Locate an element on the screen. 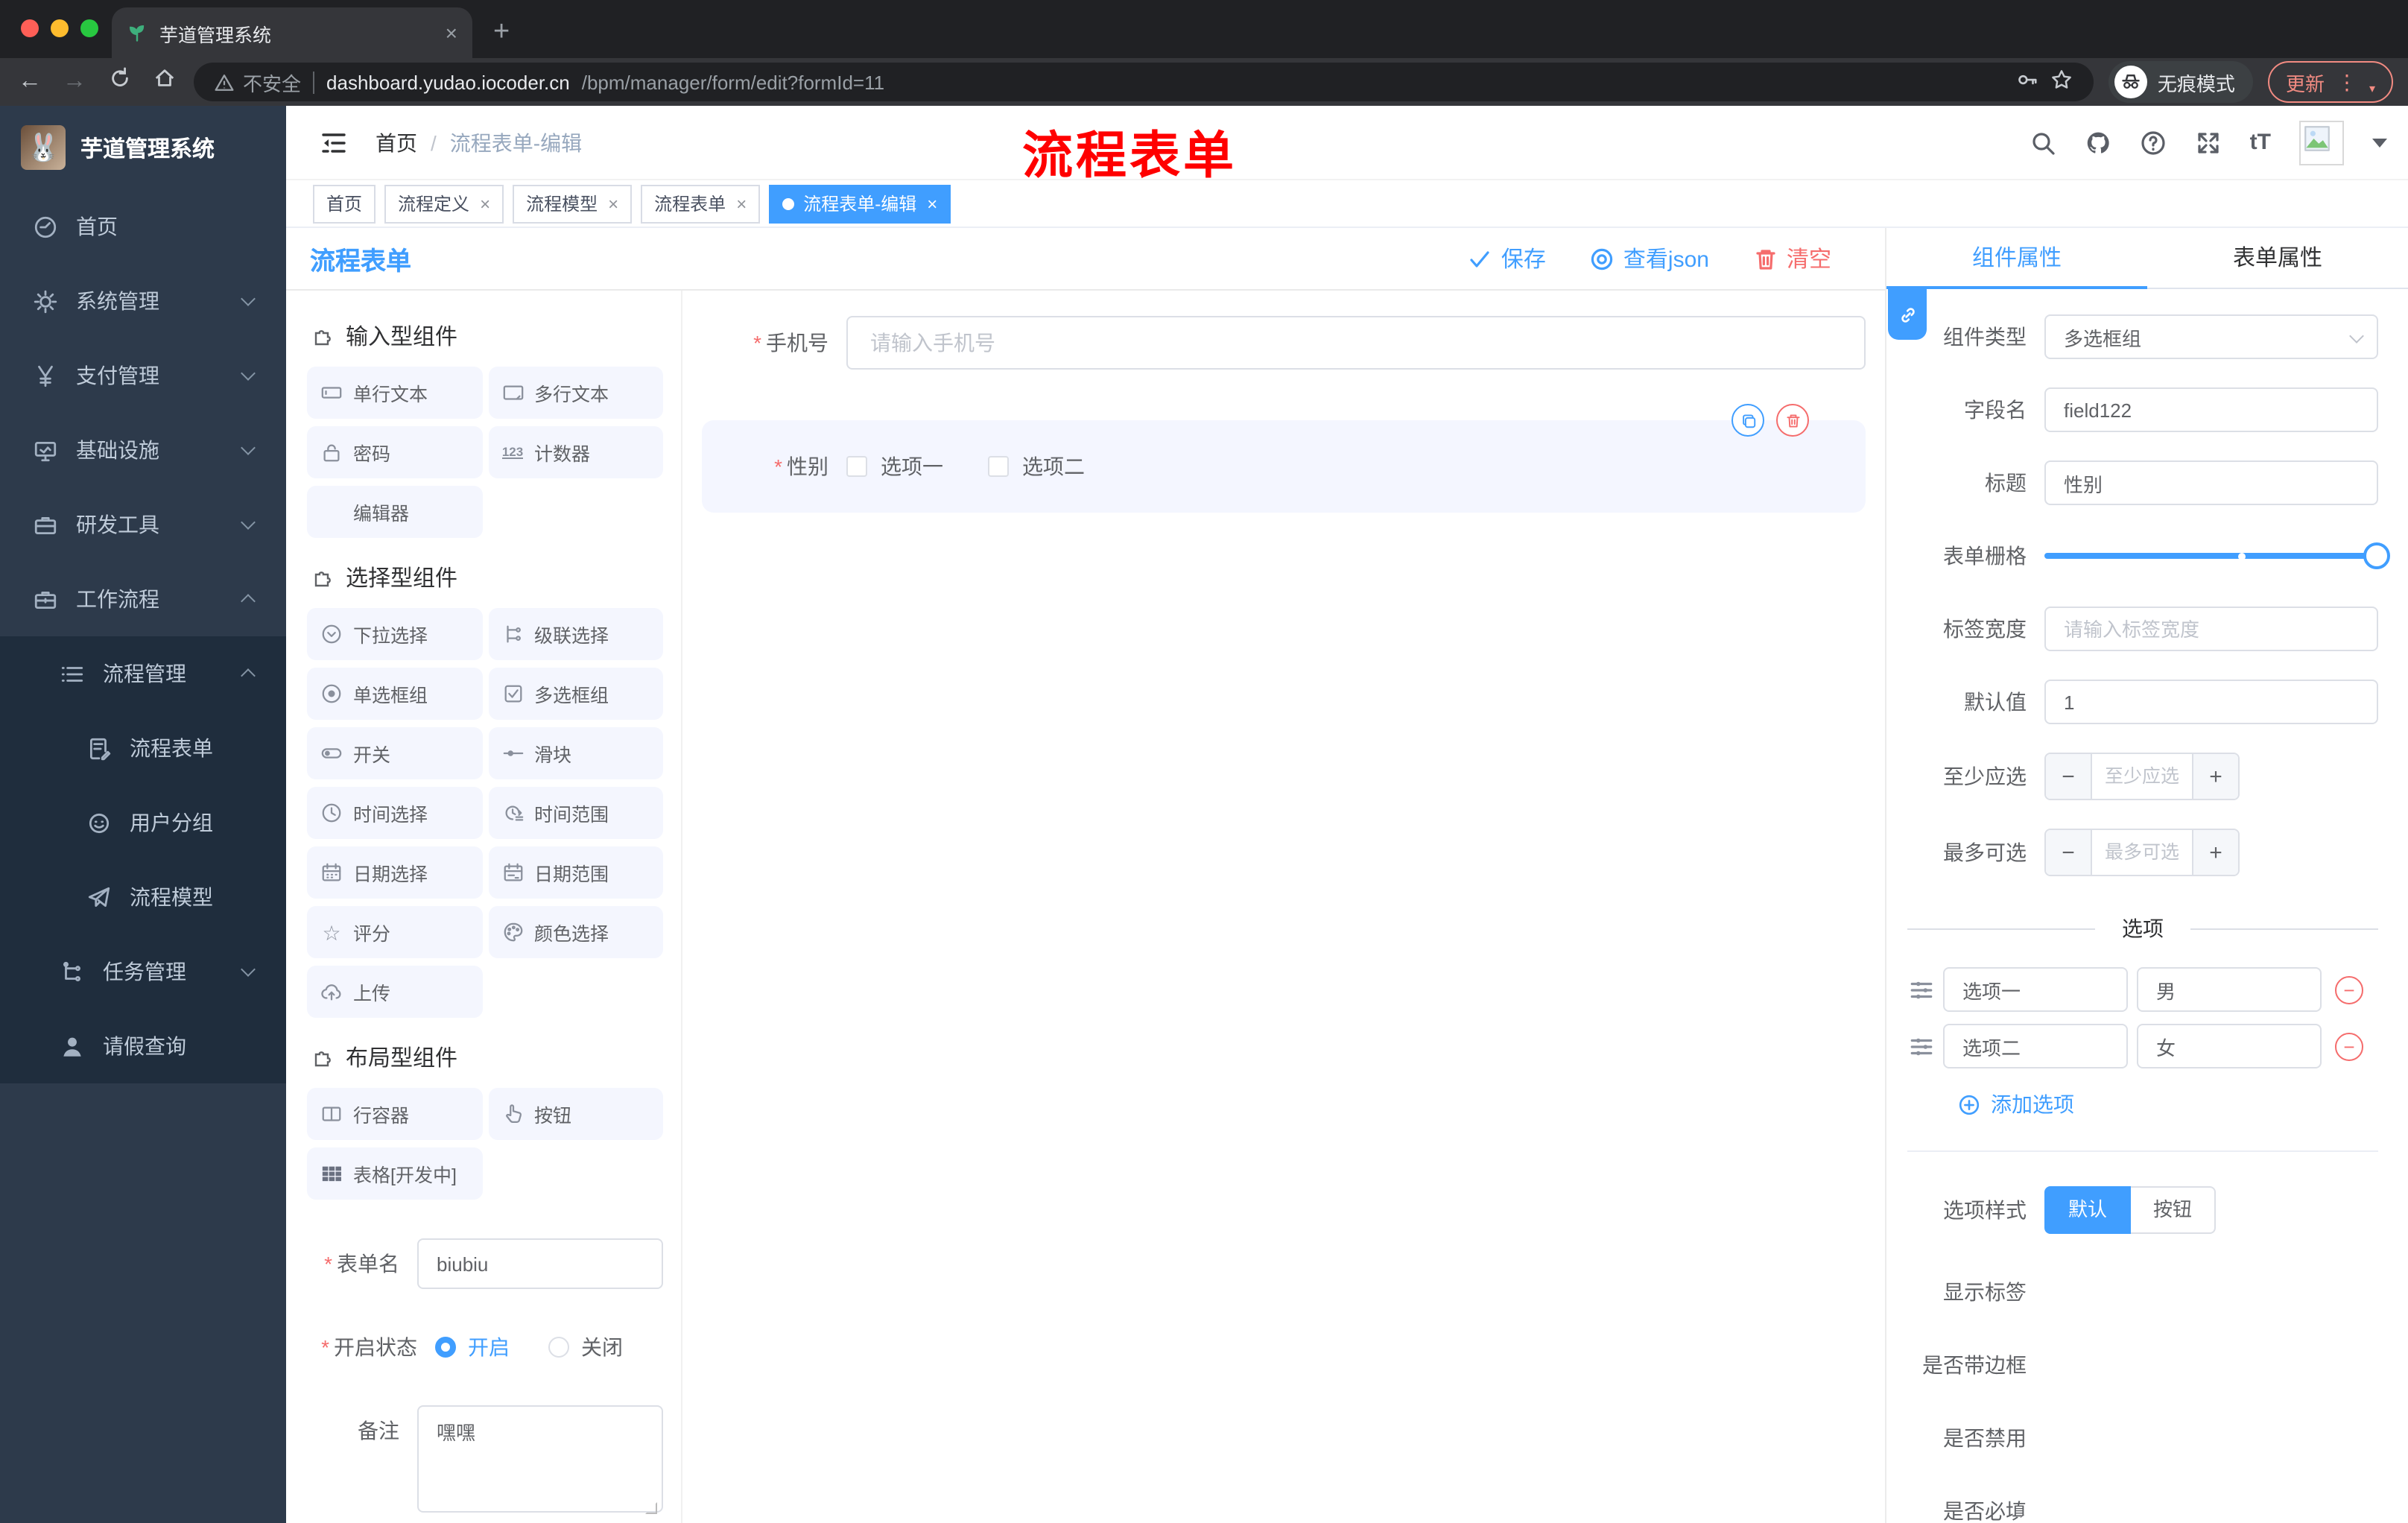 The width and height of the screenshot is (2408, 1523). tab-component-props: 组件属性 is located at coordinates (2016, 258).